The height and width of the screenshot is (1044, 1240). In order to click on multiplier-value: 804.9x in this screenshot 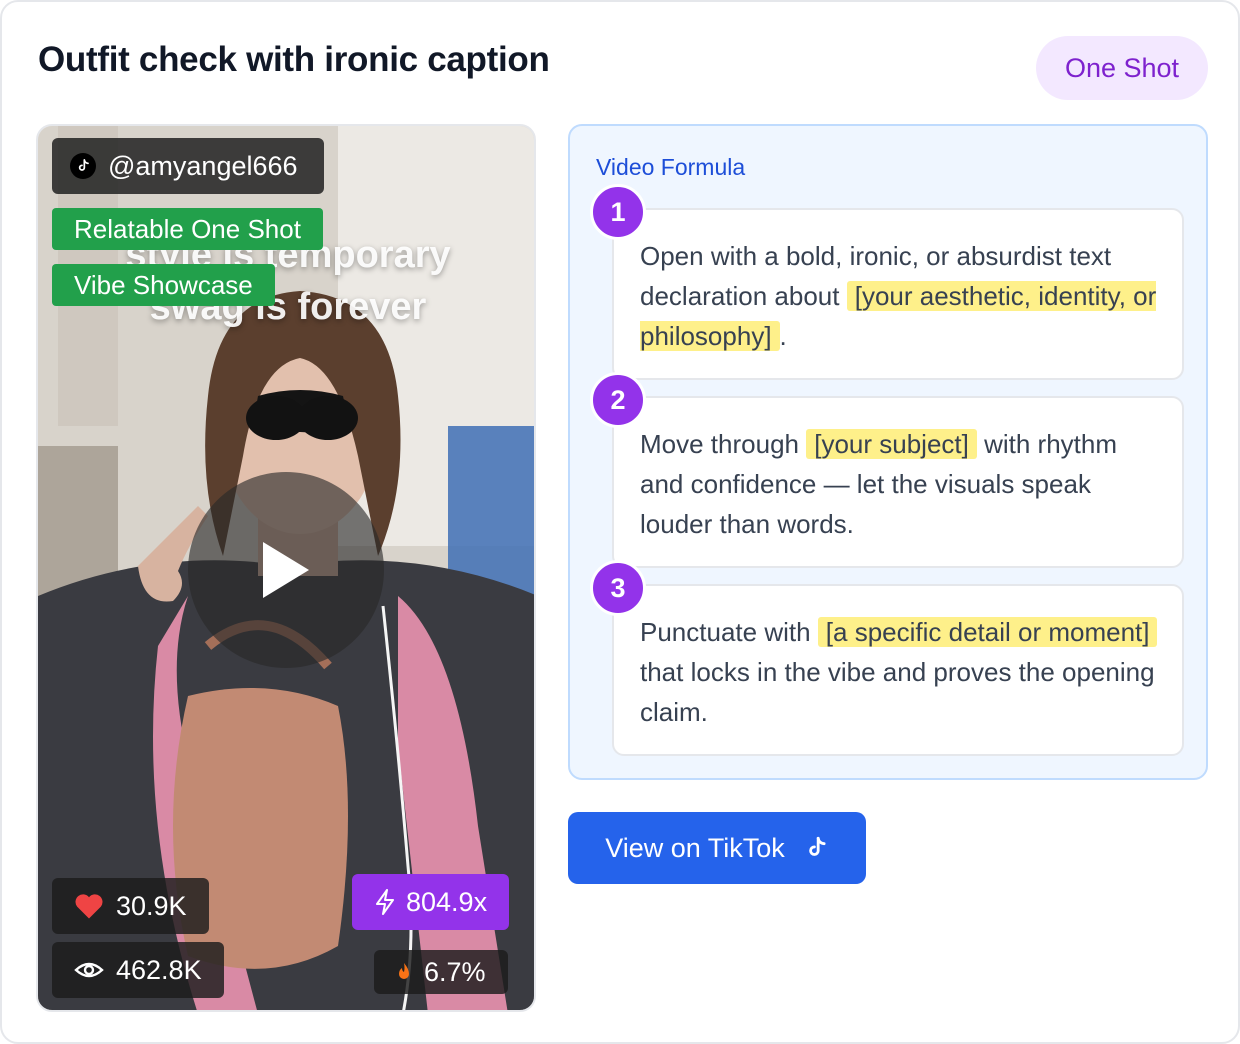, I will do `click(447, 901)`.